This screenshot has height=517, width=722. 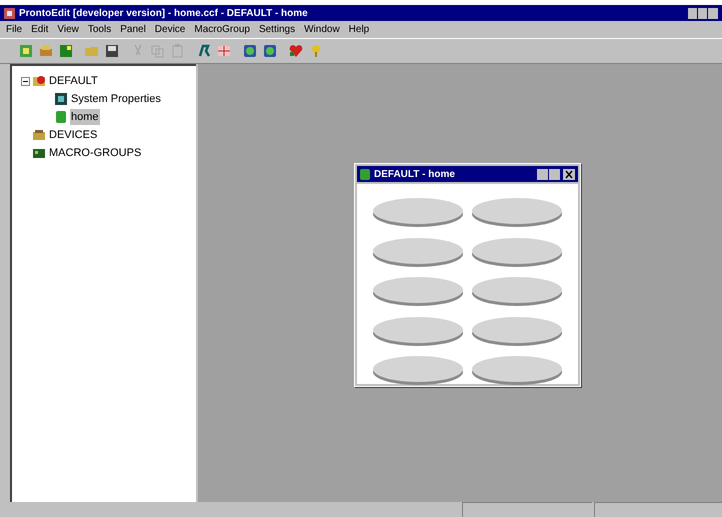 I want to click on menu-item: Edit, so click(x=39, y=29).